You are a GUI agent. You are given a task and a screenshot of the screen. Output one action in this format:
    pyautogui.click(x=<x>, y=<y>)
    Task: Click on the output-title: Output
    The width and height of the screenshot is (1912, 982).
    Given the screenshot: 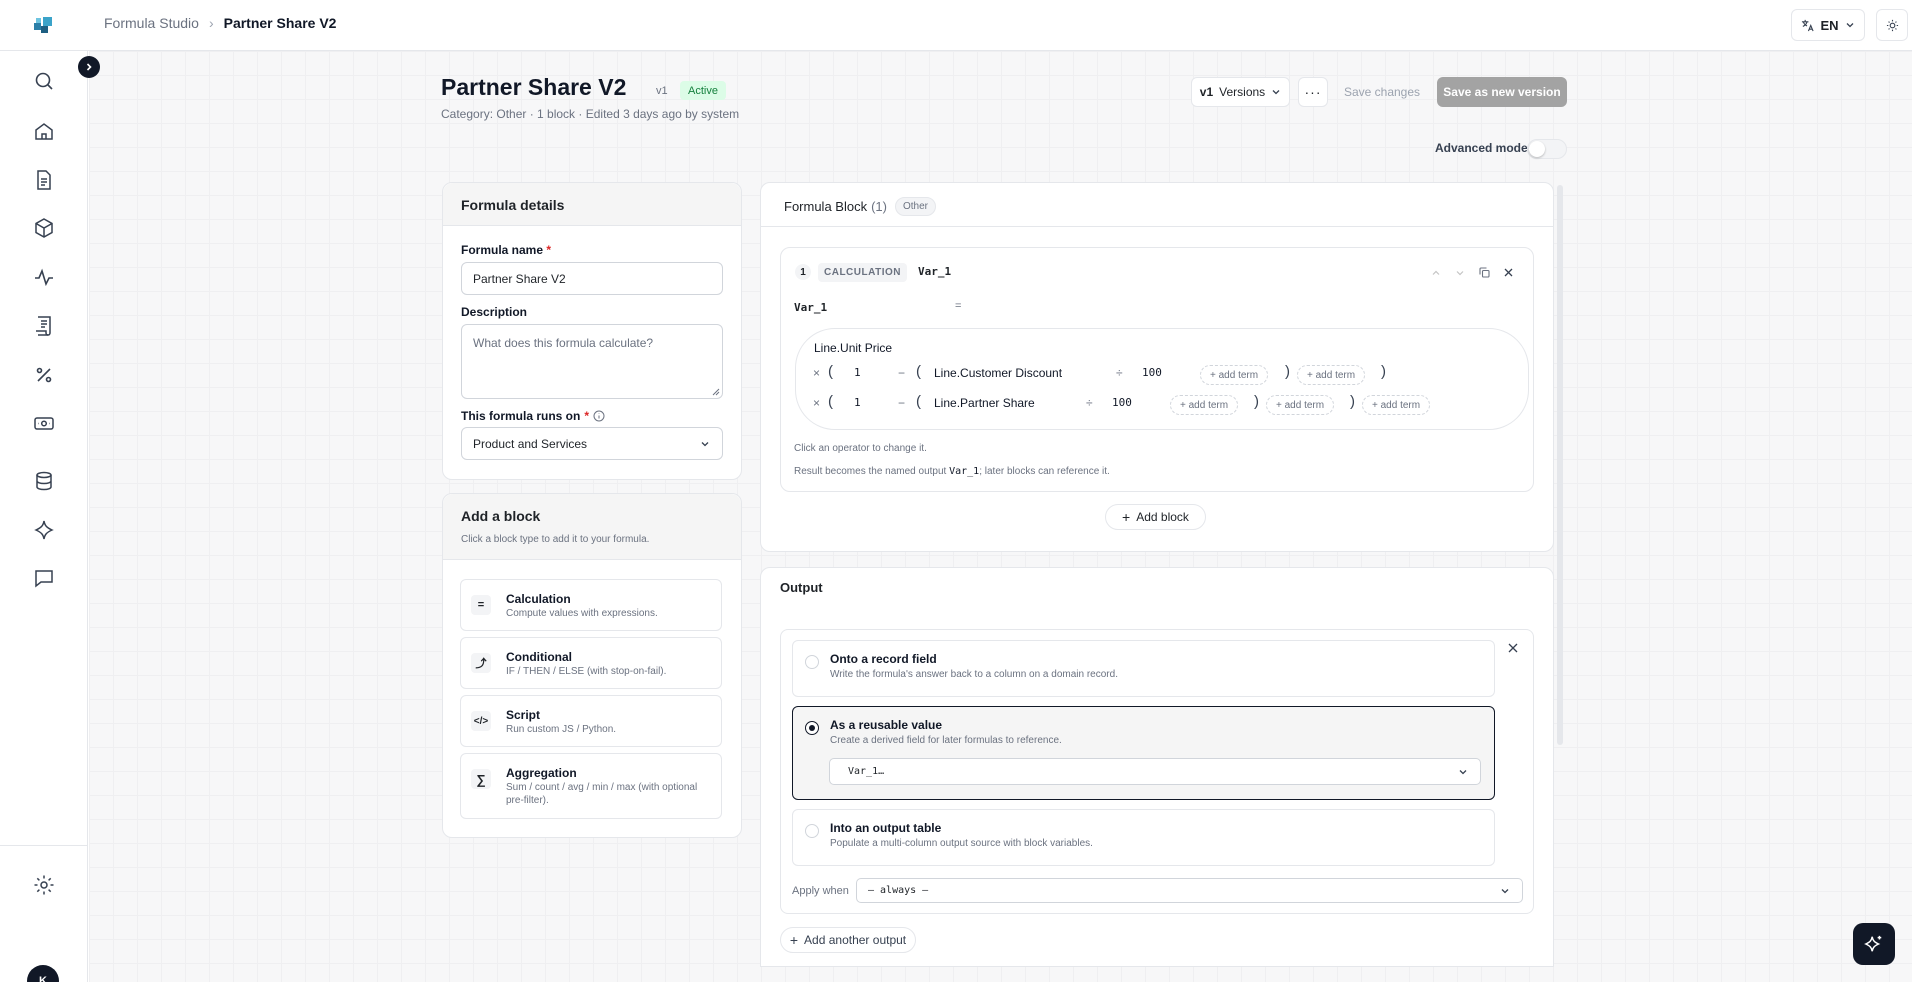 What is the action you would take?
    pyautogui.click(x=801, y=587)
    